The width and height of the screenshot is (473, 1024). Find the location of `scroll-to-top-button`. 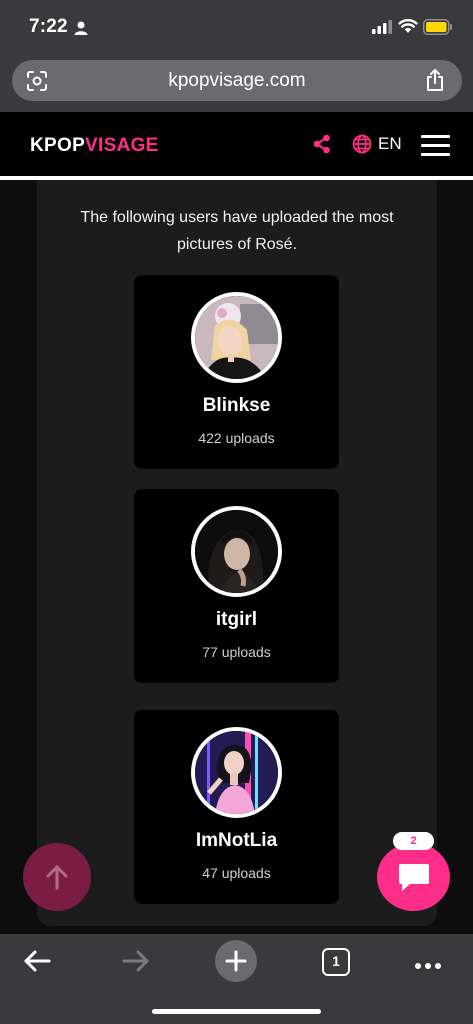

scroll-to-top-button is located at coordinates (57, 877).